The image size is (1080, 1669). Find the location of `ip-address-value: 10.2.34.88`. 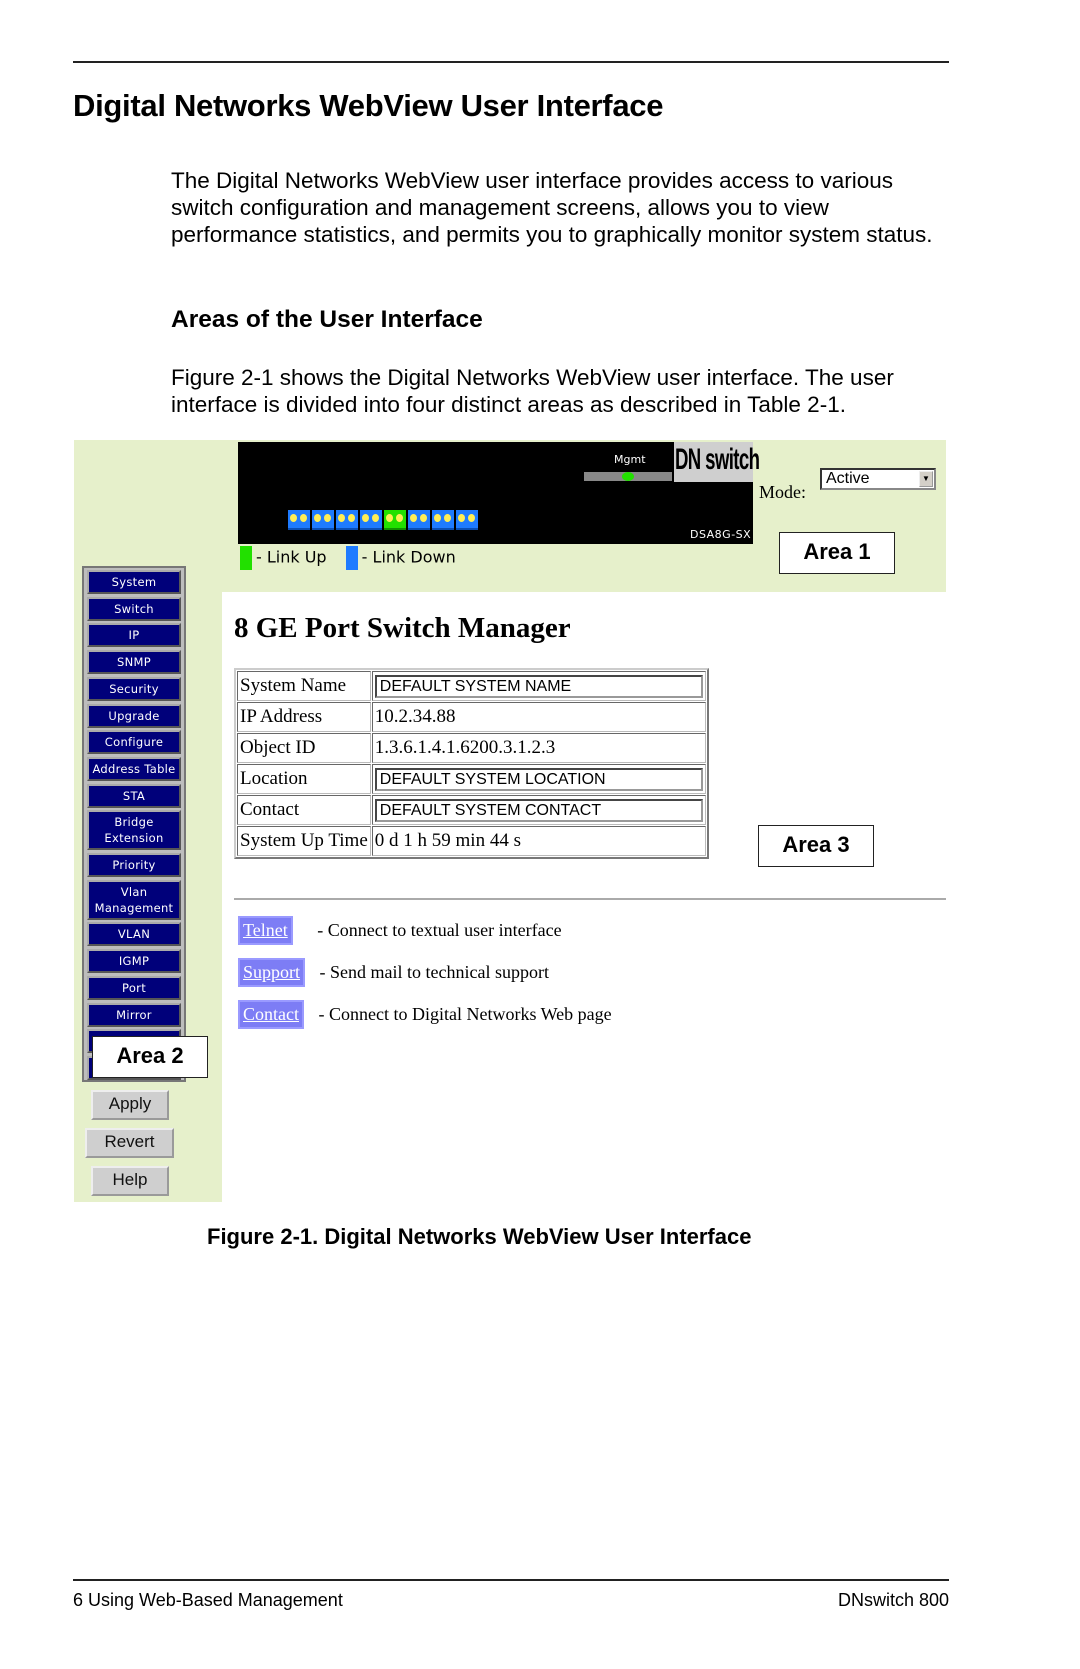

ip-address-value: 10.2.34.88 is located at coordinates (538, 717).